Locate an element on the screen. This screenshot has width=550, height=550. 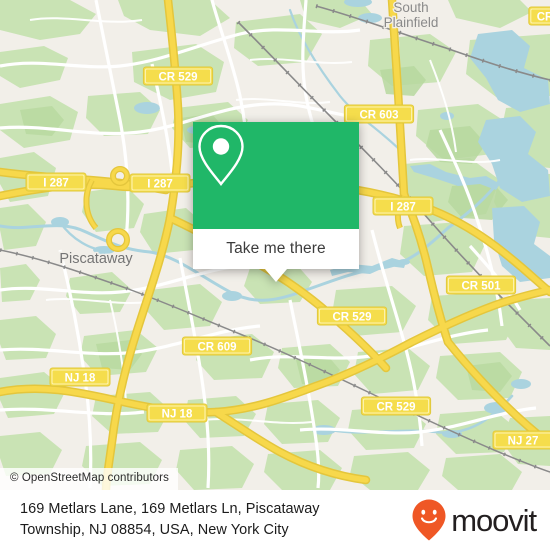
popup-pointer-tail is located at coordinates (276, 275).